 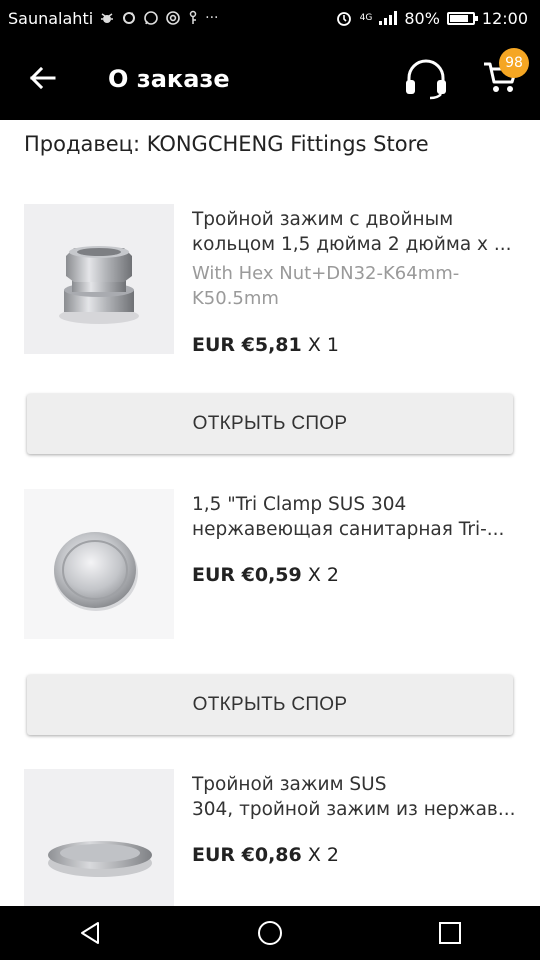 What do you see at coordinates (343, 19) in the screenshot?
I see `alarm-icon` at bounding box center [343, 19].